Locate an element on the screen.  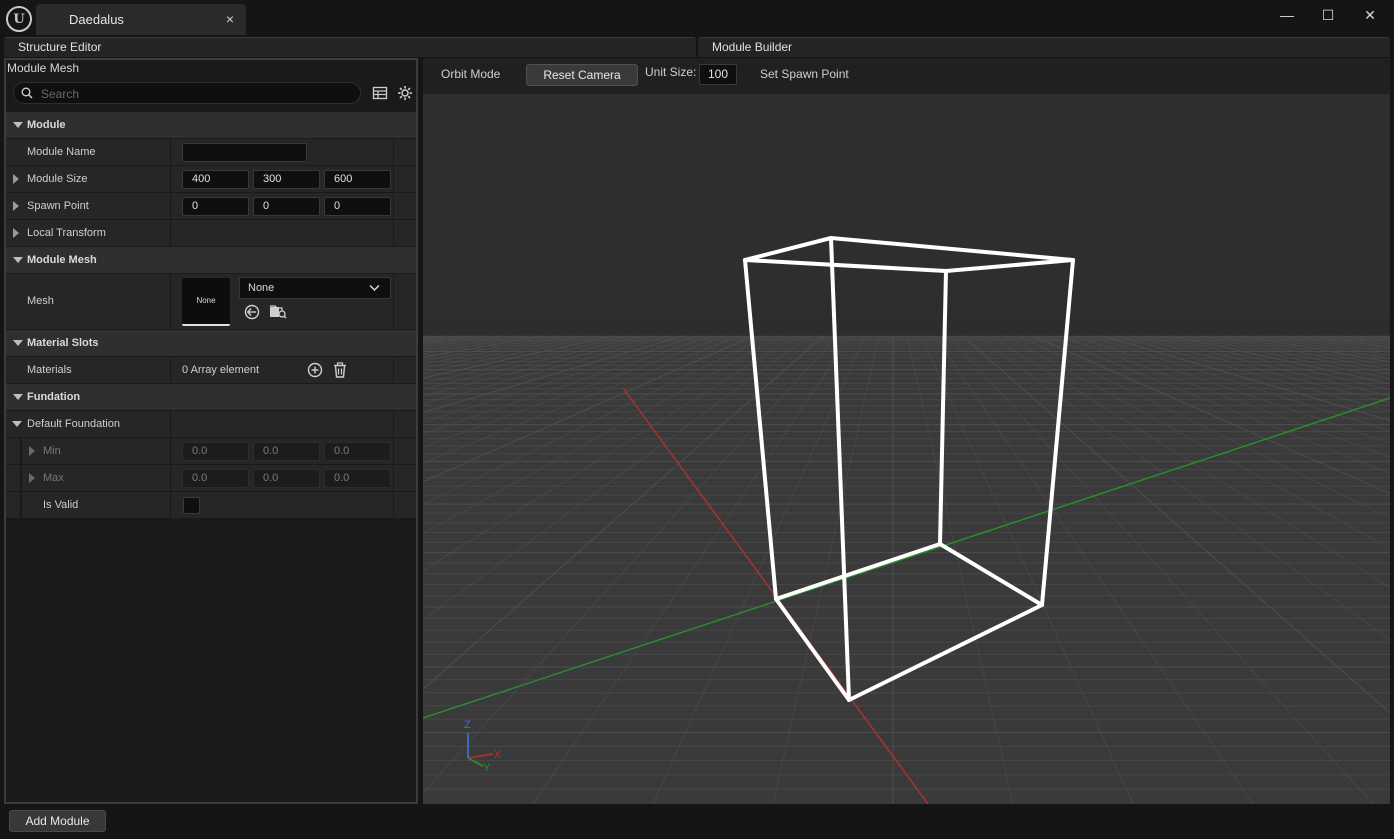
property-label: Materials is located at coordinates (49, 370).